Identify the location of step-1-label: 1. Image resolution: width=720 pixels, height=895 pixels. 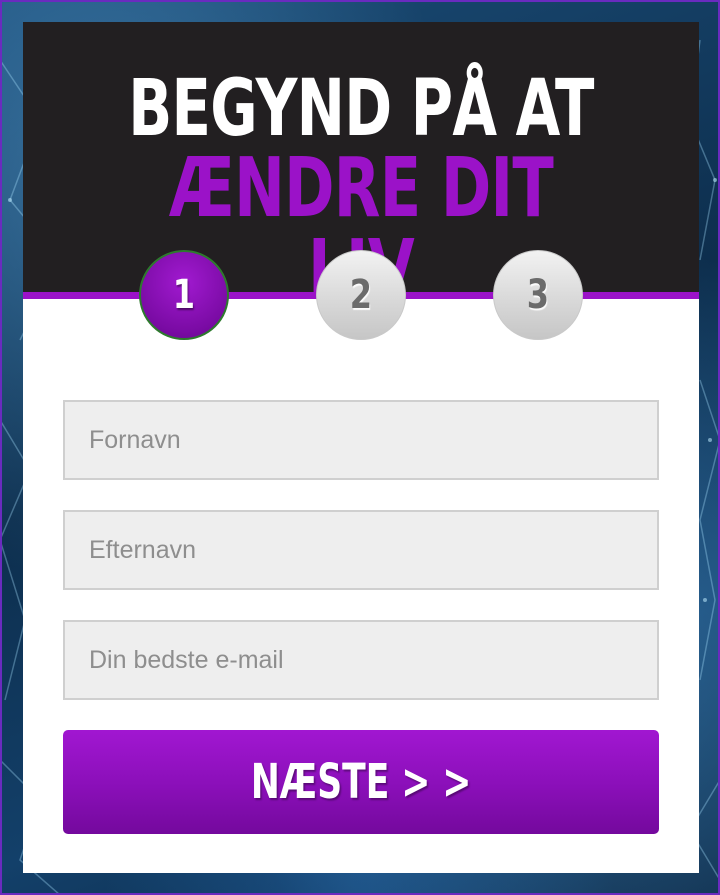
(184, 295).